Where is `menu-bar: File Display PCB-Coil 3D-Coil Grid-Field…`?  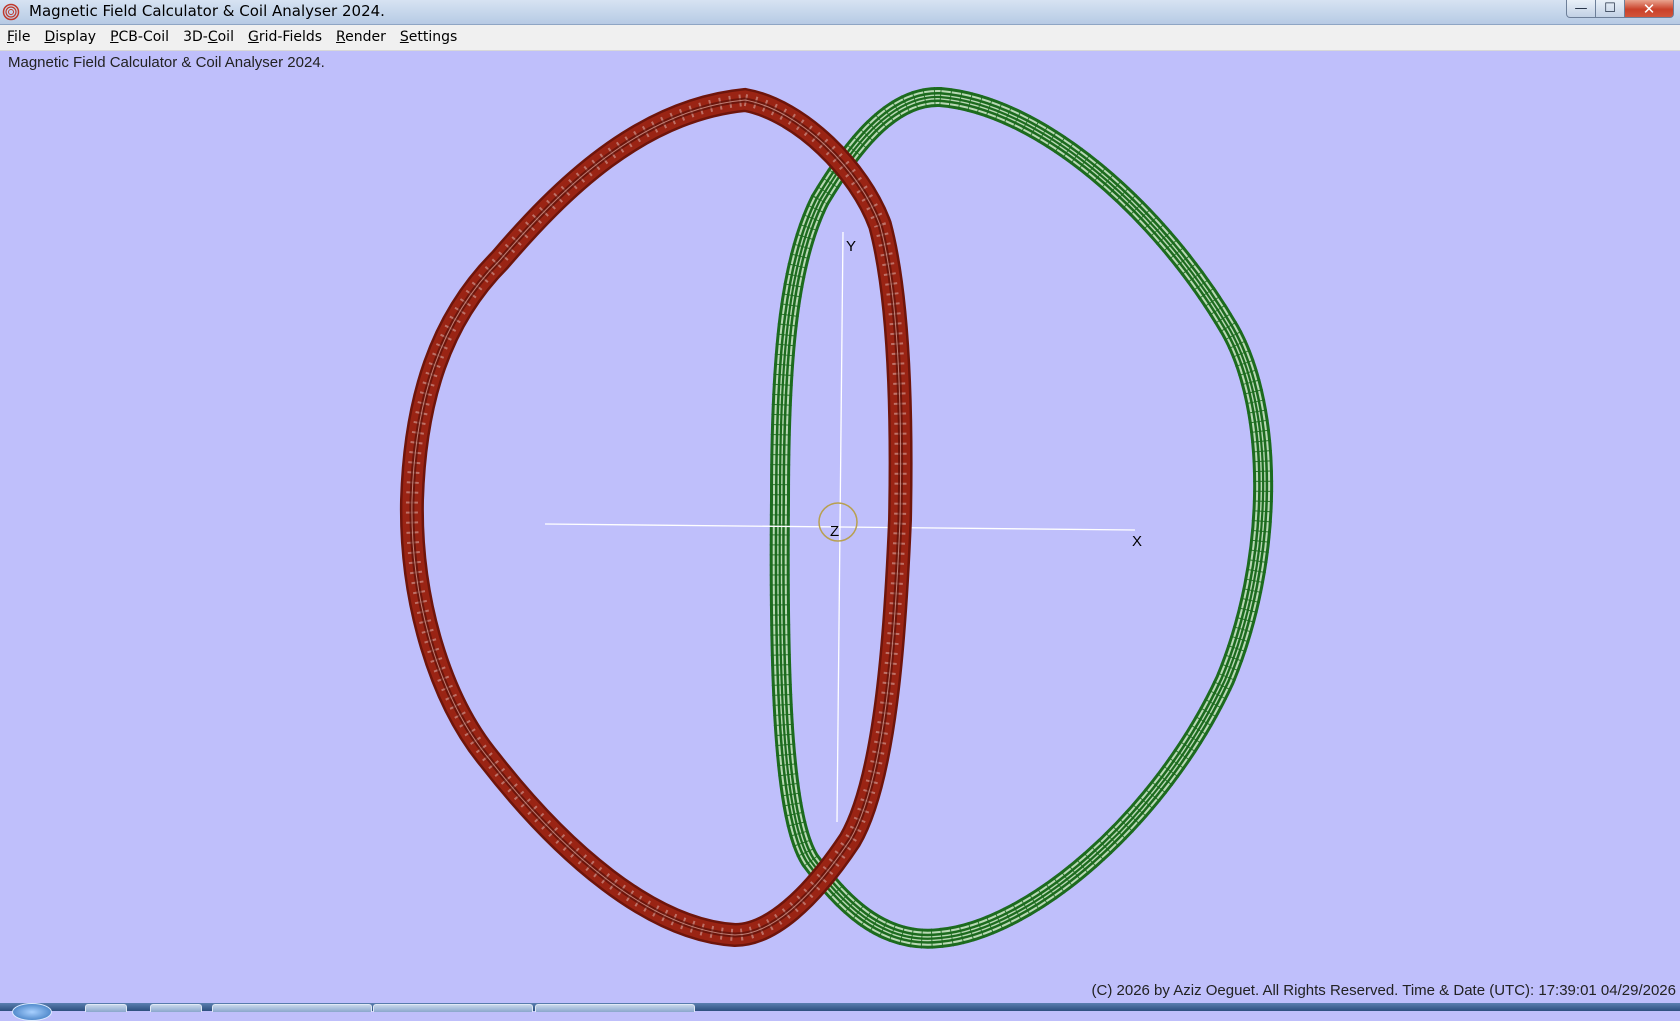 menu-bar: File Display PCB-Coil 3D-Coil Grid-Field… is located at coordinates (840, 38).